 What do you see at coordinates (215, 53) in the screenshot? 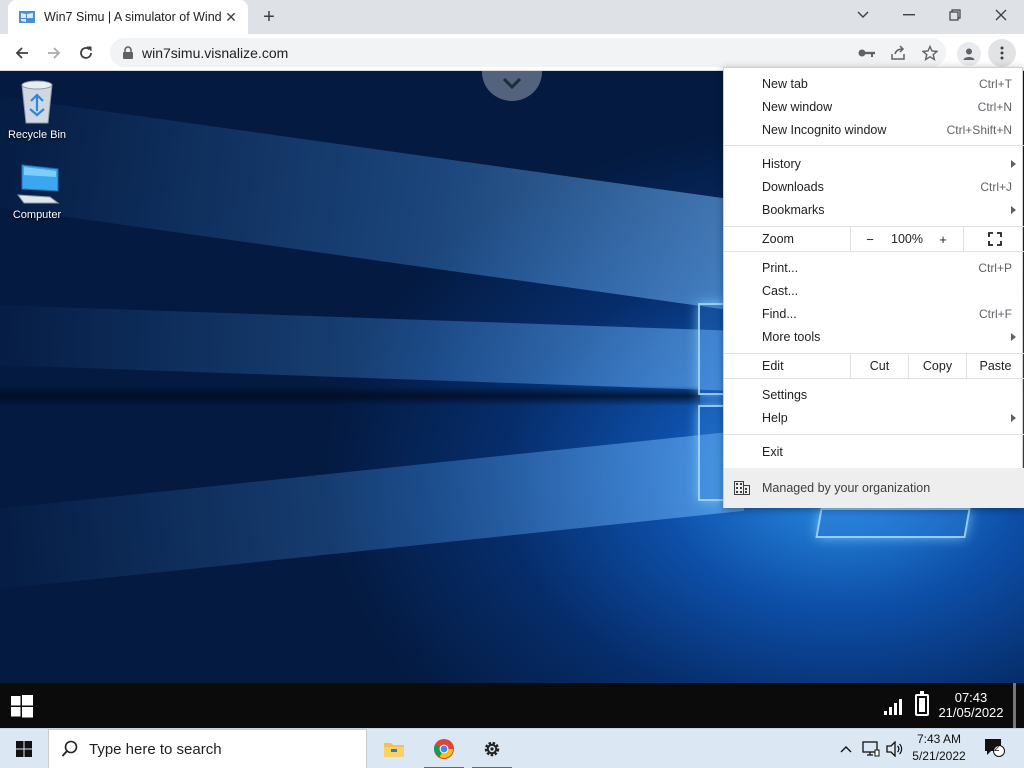
I see `url-text: win7simu.visnalize.com` at bounding box center [215, 53].